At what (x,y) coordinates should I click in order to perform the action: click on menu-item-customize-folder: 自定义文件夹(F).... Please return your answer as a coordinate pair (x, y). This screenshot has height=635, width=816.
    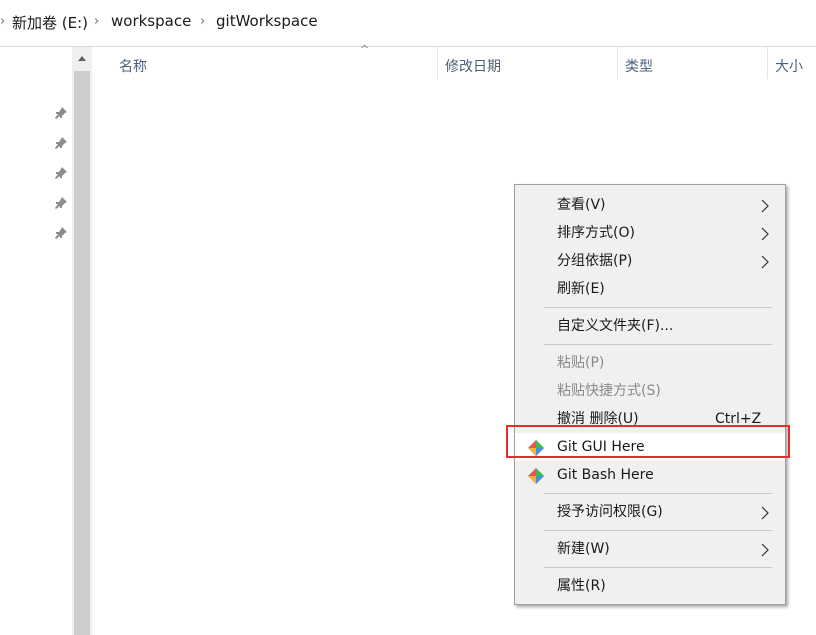
    Looking at the image, I should click on (650, 326).